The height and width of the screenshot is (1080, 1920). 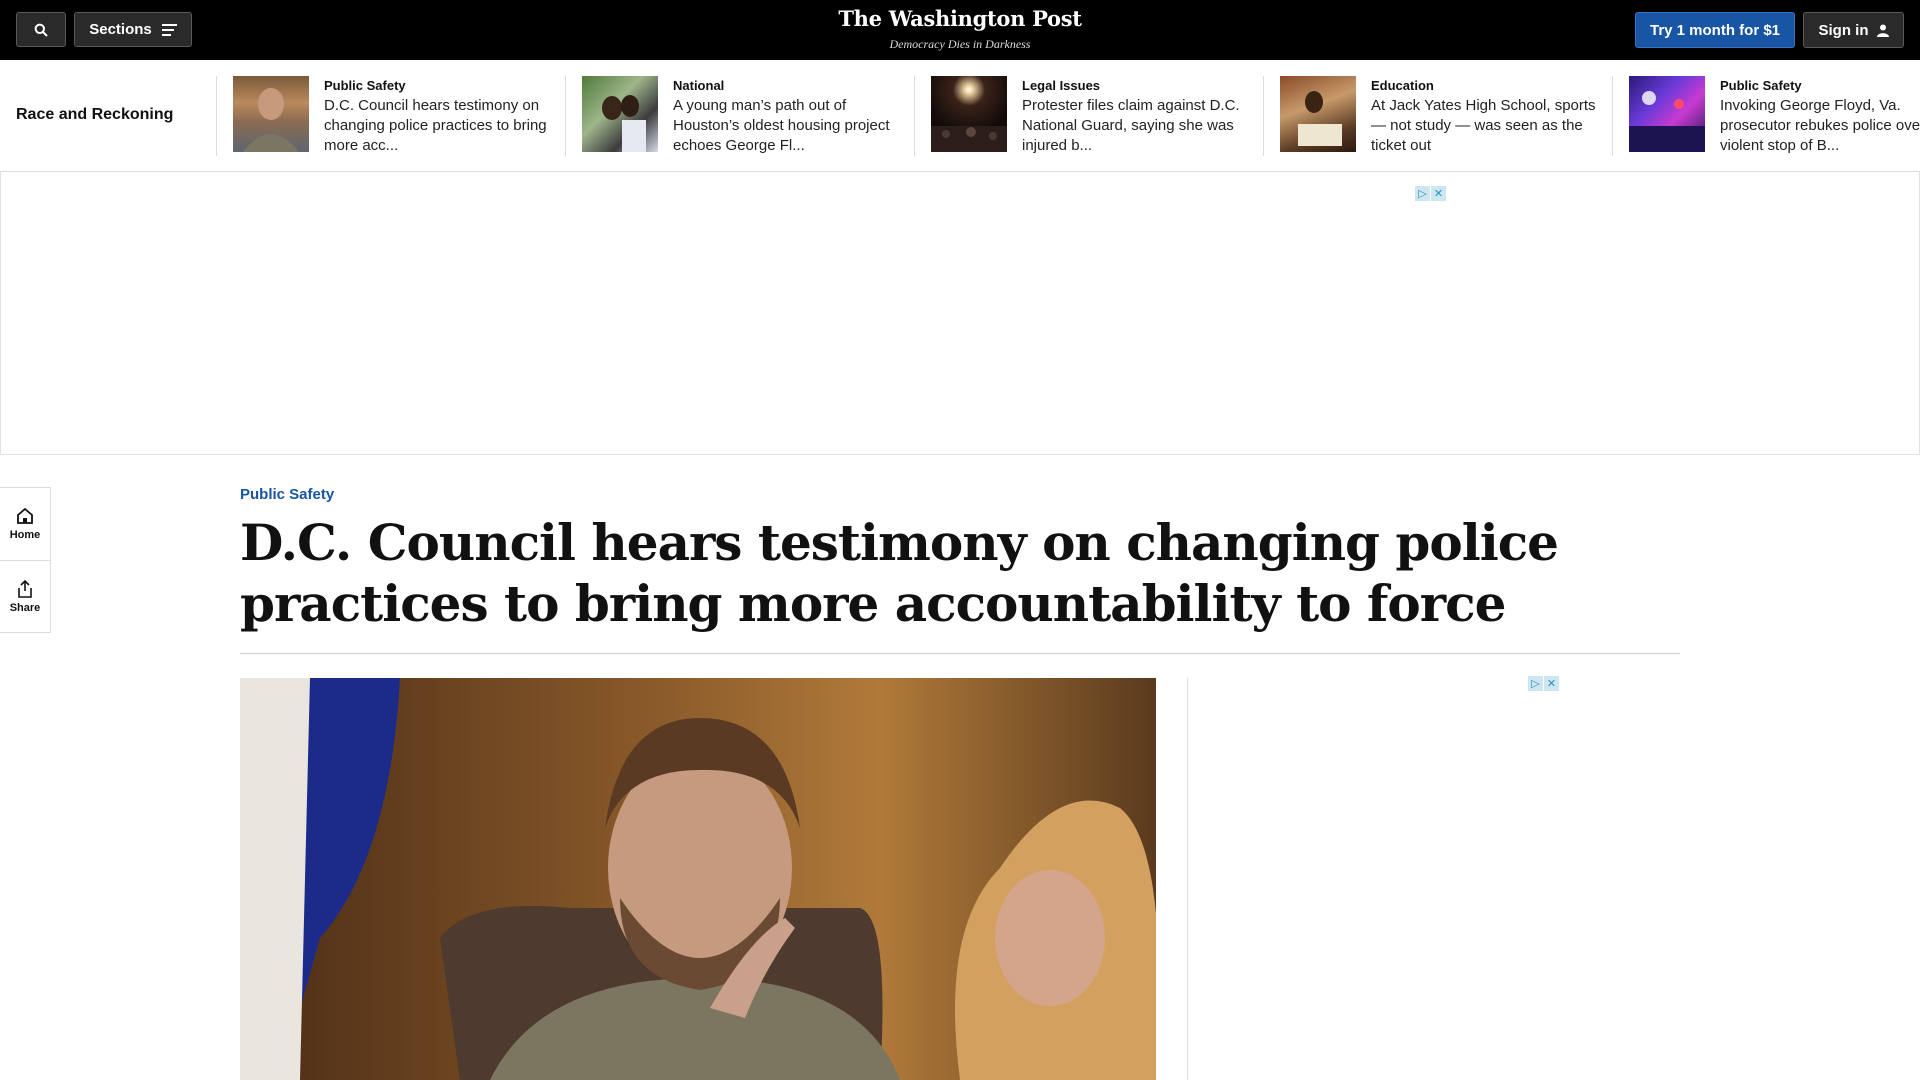 I want to click on sections-menu-button: Sections, so click(x=133, y=29).